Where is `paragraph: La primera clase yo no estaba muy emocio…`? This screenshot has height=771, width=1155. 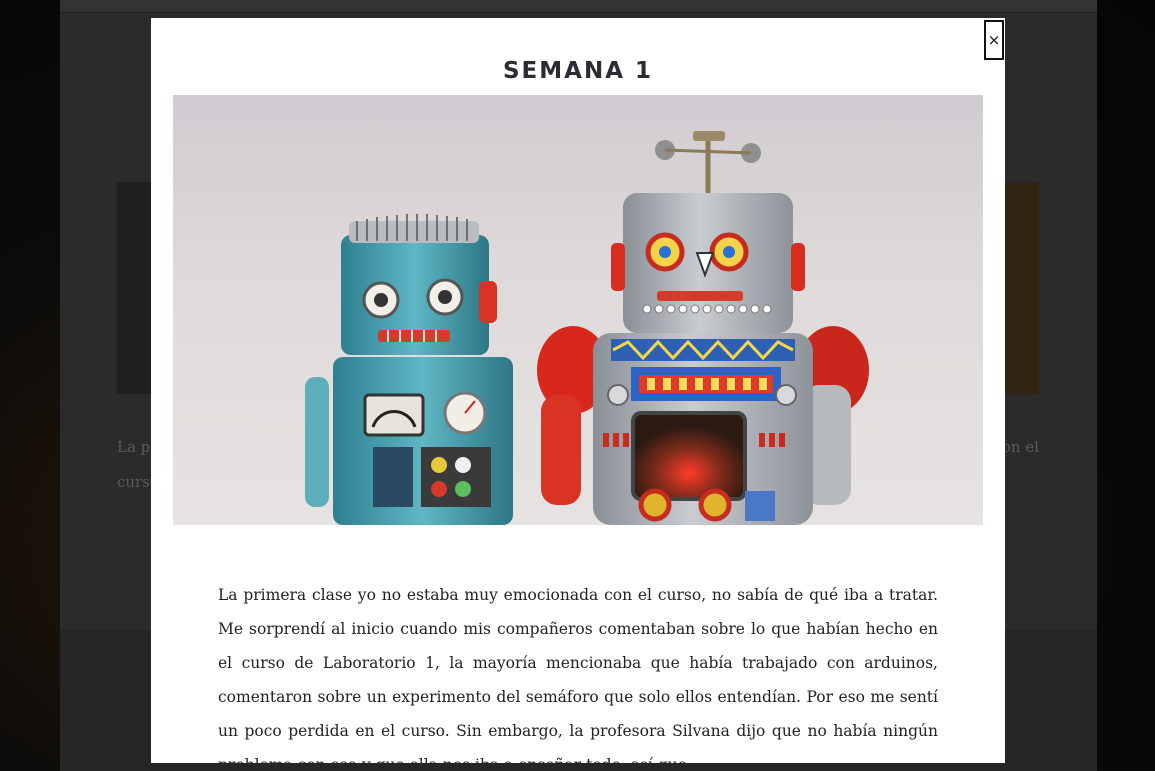
paragraph: La primera clase yo no estaba muy emocio… is located at coordinates (578, 674).